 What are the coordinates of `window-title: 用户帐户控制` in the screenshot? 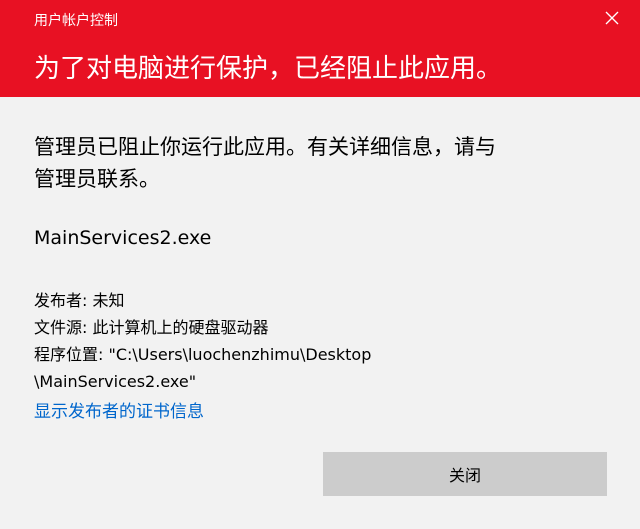 It's located at (76, 21).